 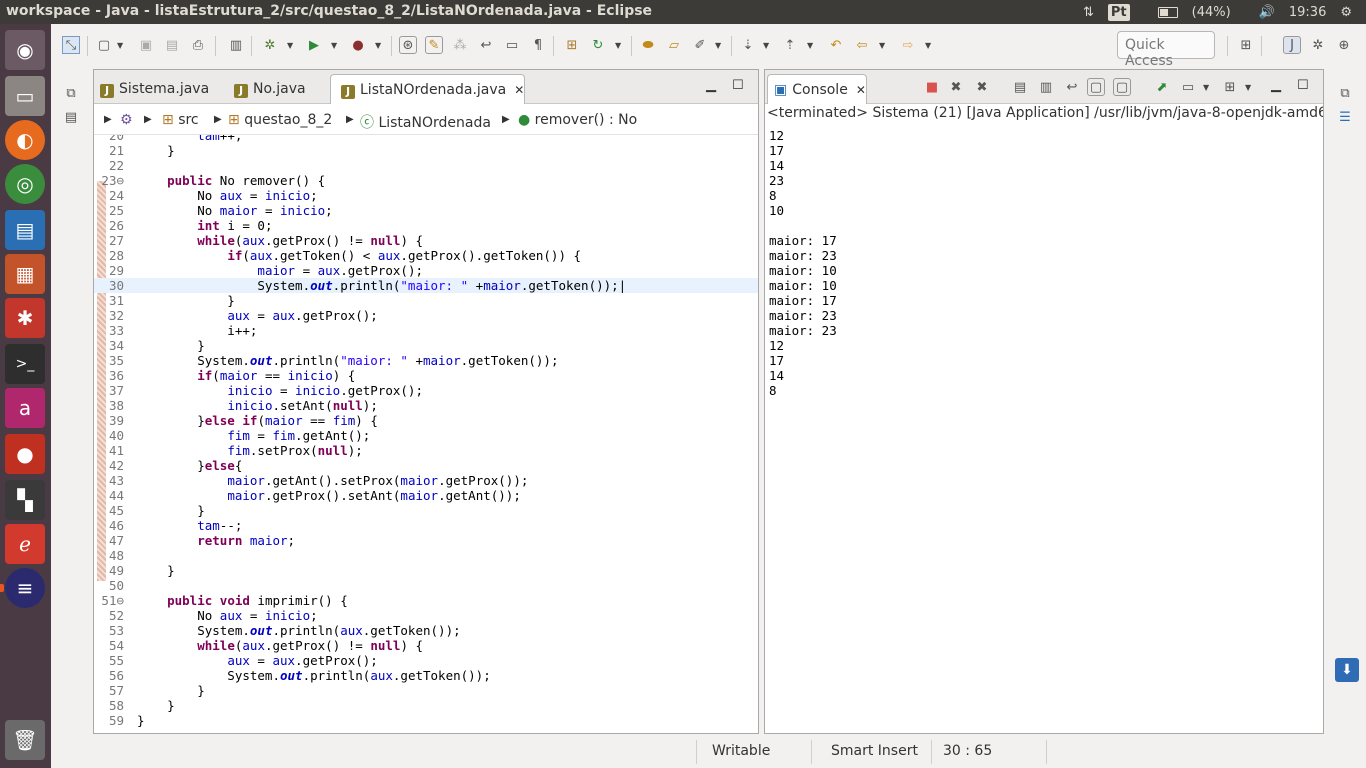 I want to click on code-line: 29 maior = aux.getProx();, so click(x=426, y=270).